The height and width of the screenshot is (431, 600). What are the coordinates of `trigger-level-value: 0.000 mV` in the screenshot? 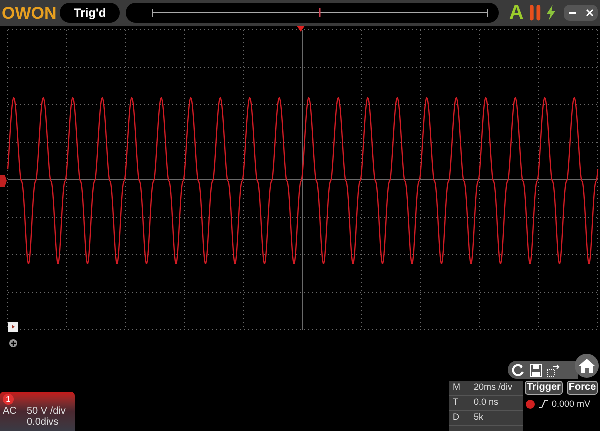 It's located at (571, 404).